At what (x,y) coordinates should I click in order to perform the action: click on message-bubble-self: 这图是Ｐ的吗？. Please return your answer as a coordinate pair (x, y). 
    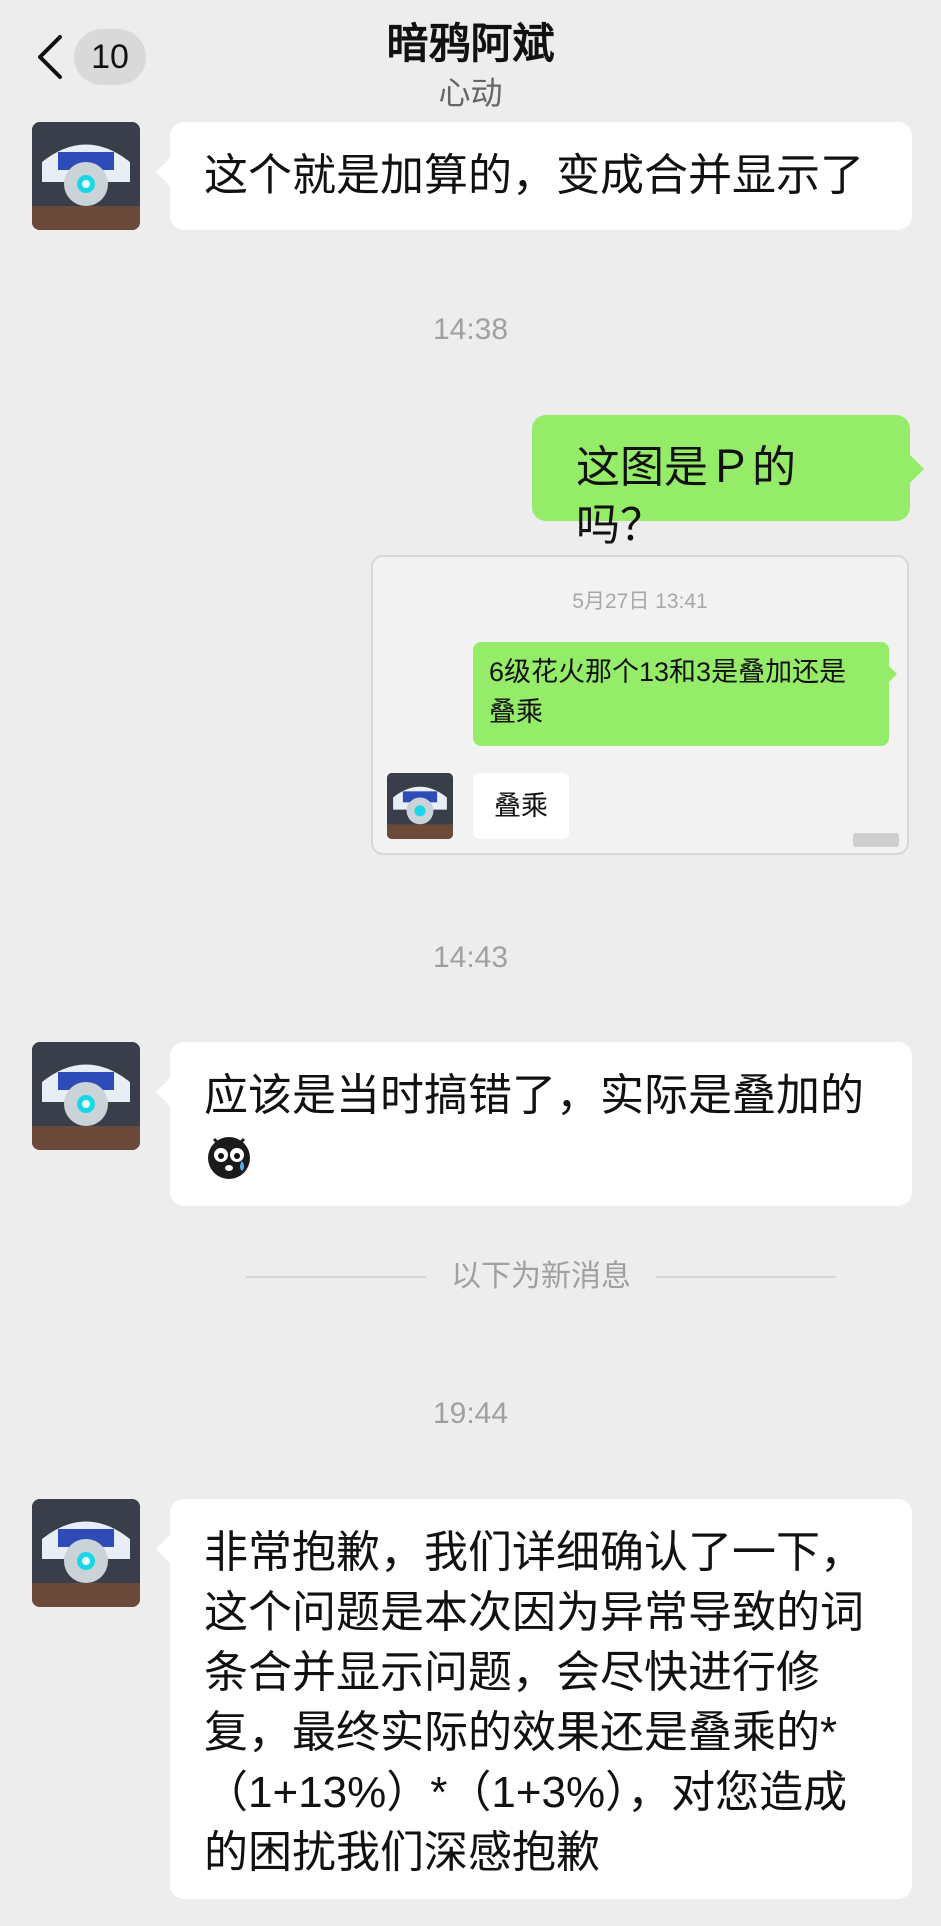
    Looking at the image, I should click on (728, 482).